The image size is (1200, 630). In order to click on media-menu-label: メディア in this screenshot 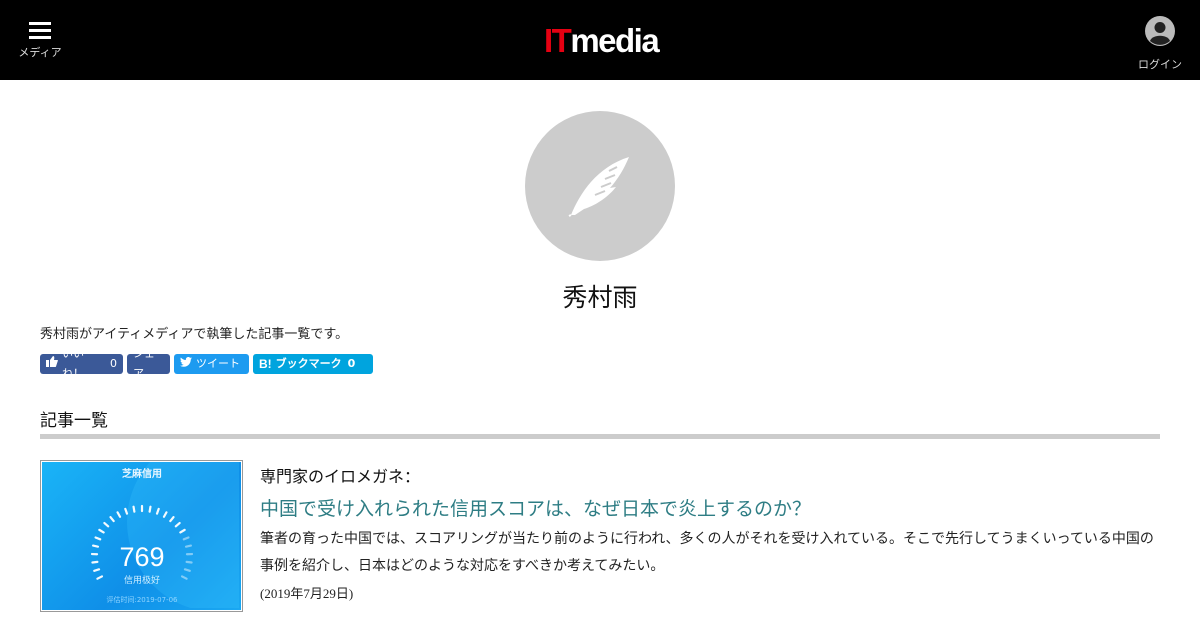, I will do `click(40, 52)`.